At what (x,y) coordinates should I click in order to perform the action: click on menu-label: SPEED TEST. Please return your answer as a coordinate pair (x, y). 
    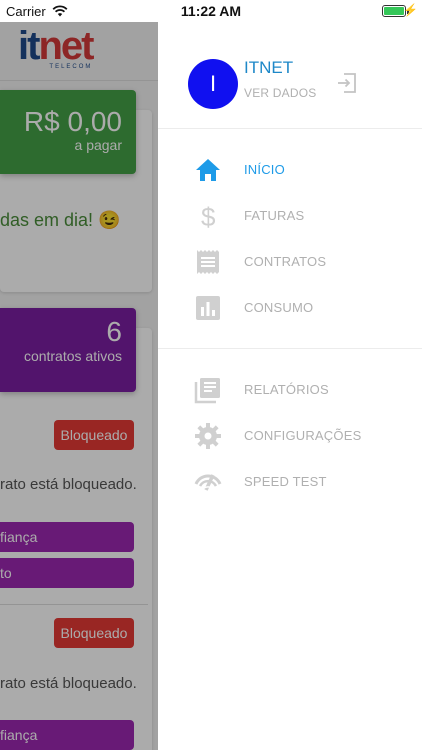
    Looking at the image, I should click on (285, 481).